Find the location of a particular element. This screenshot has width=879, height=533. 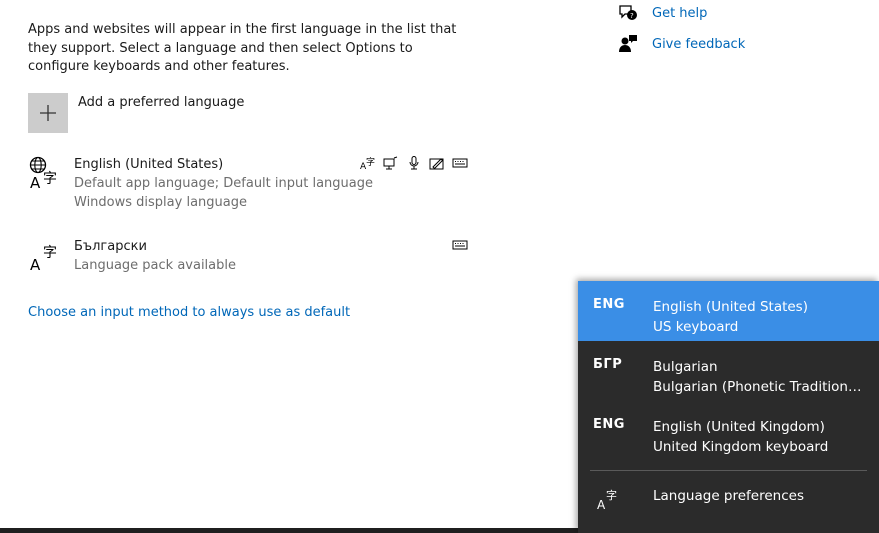

globe-language-icon: A 字 is located at coordinates (43, 174).